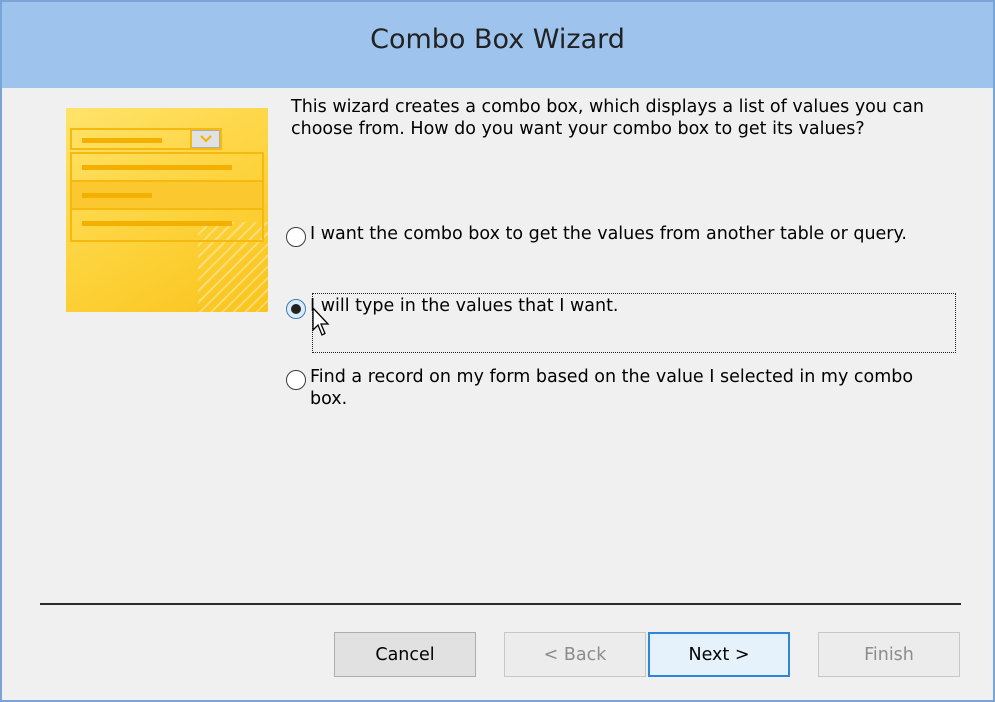 The image size is (995, 702). I want to click on window-title: Combo Box Wizard, so click(497, 39).